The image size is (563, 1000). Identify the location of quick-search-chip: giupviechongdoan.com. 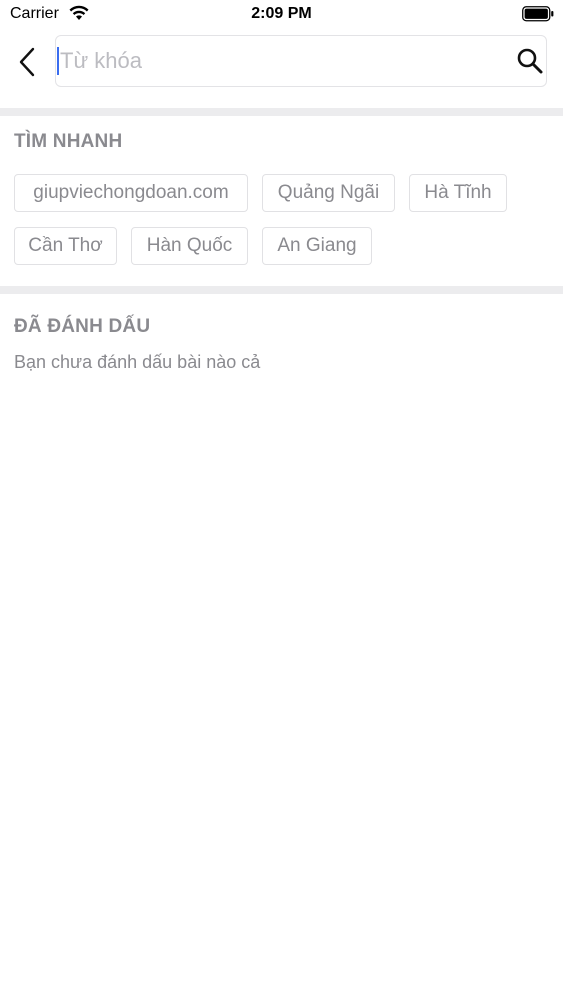
(131, 193).